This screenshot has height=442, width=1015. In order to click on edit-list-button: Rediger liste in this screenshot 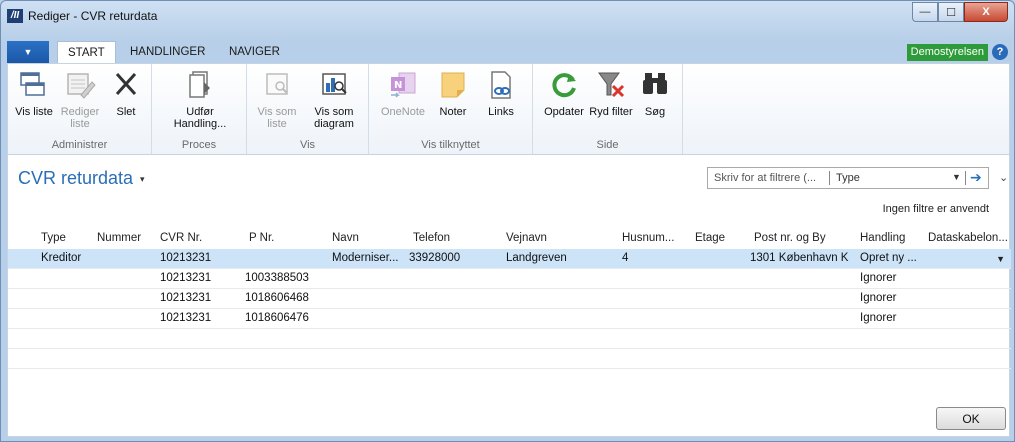, I will do `click(80, 99)`.